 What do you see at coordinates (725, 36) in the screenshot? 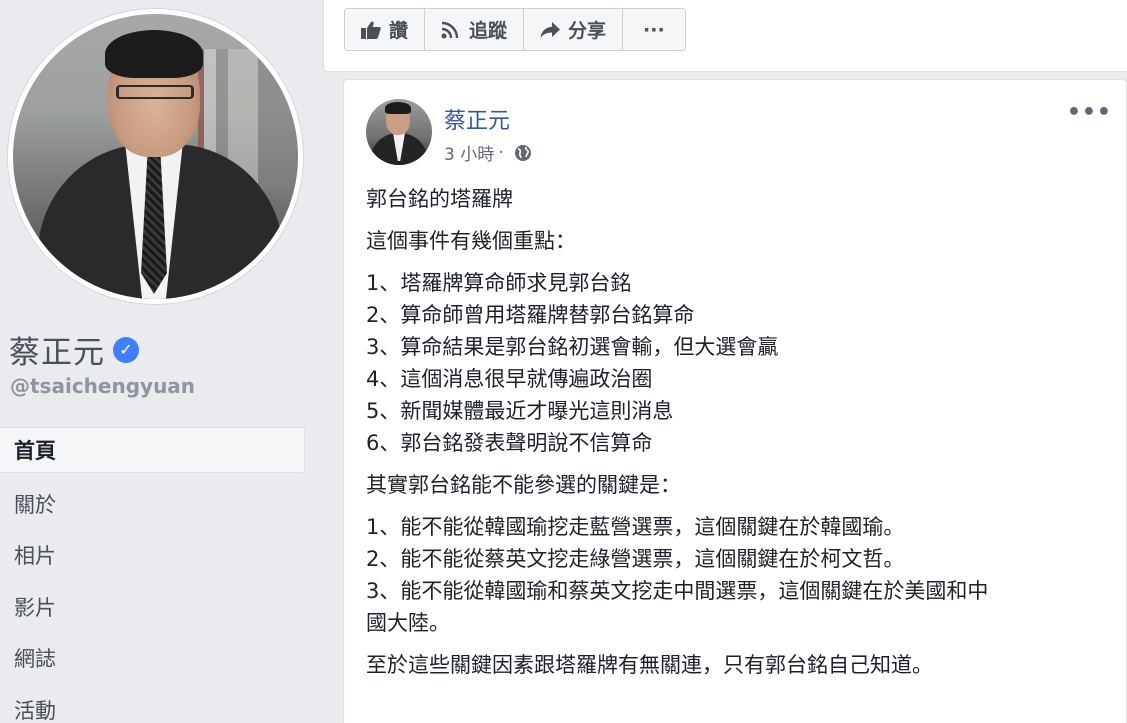
I see `action-strip: 讚 追蹤 分享 ···` at bounding box center [725, 36].